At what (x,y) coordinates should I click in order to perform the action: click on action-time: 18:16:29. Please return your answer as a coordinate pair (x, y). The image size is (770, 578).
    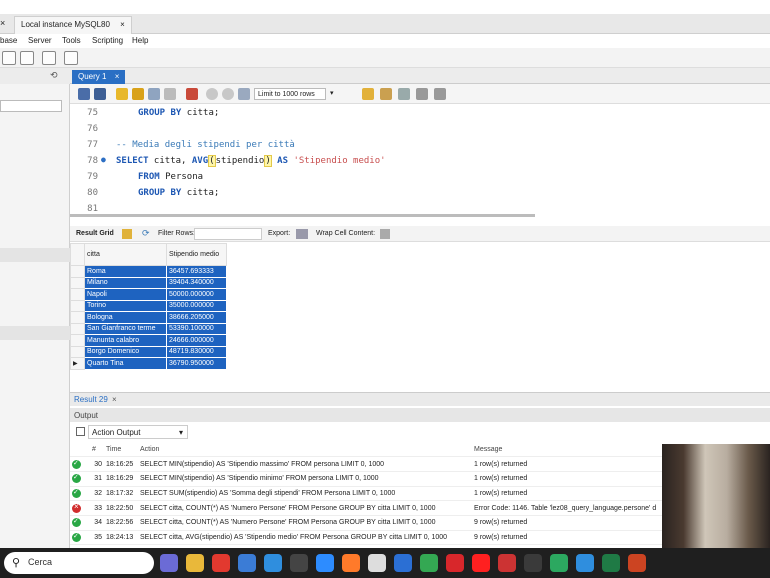
    Looking at the image, I should click on (121, 479).